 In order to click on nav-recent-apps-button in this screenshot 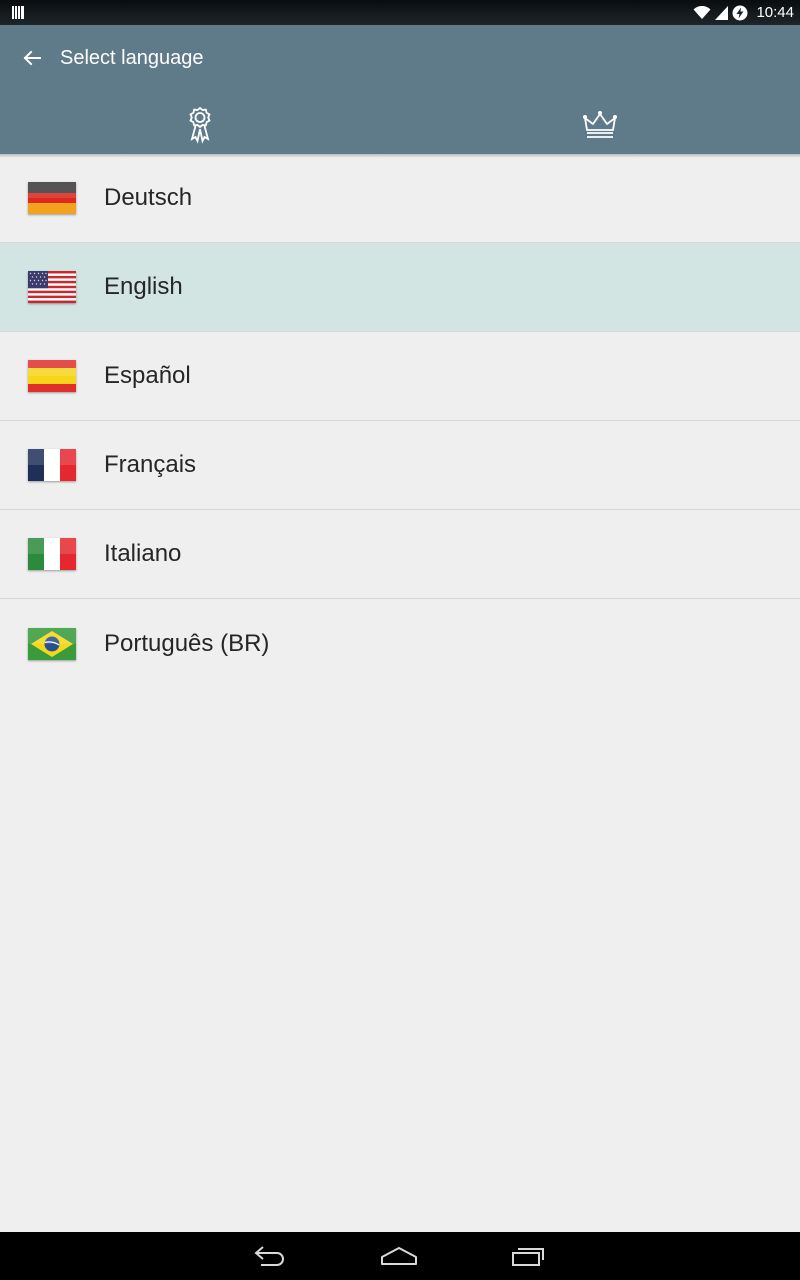, I will do `click(528, 1256)`.